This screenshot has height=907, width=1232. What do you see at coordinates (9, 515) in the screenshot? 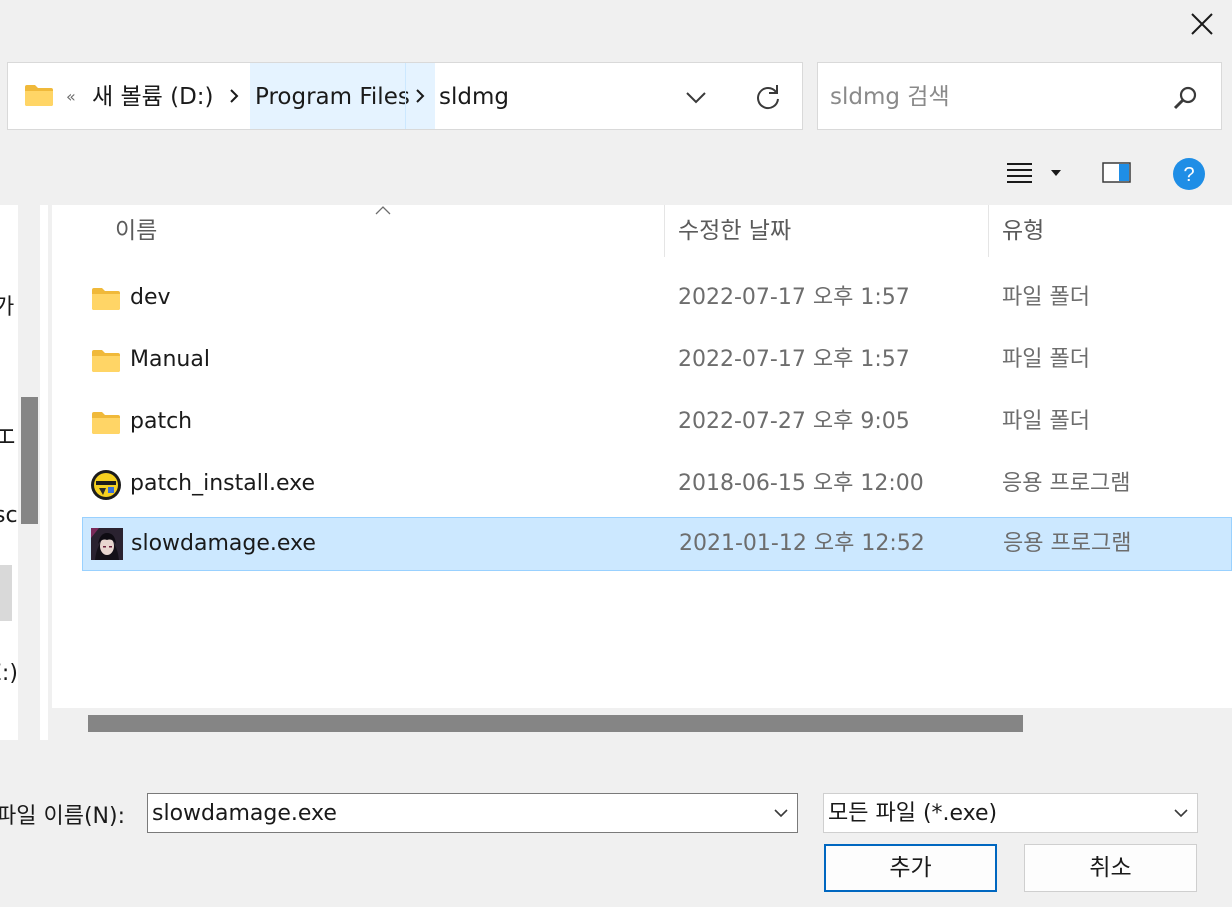
I see `nav-item-fragment: sc` at bounding box center [9, 515].